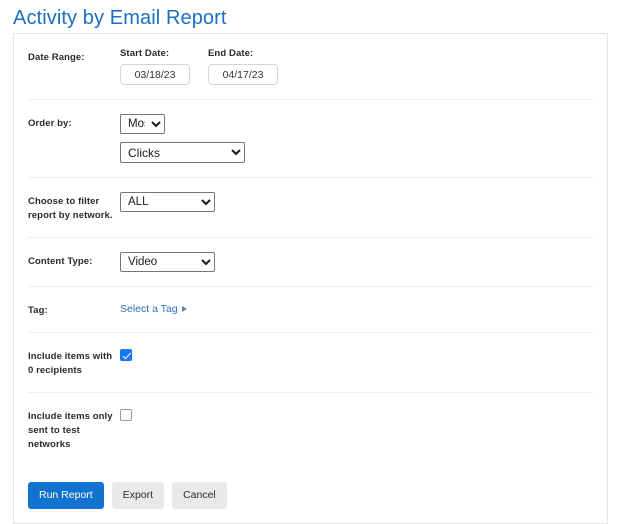 This screenshot has height=524, width=624. Describe the element at coordinates (66, 495) in the screenshot. I see `run-report-button: Run Report` at that location.